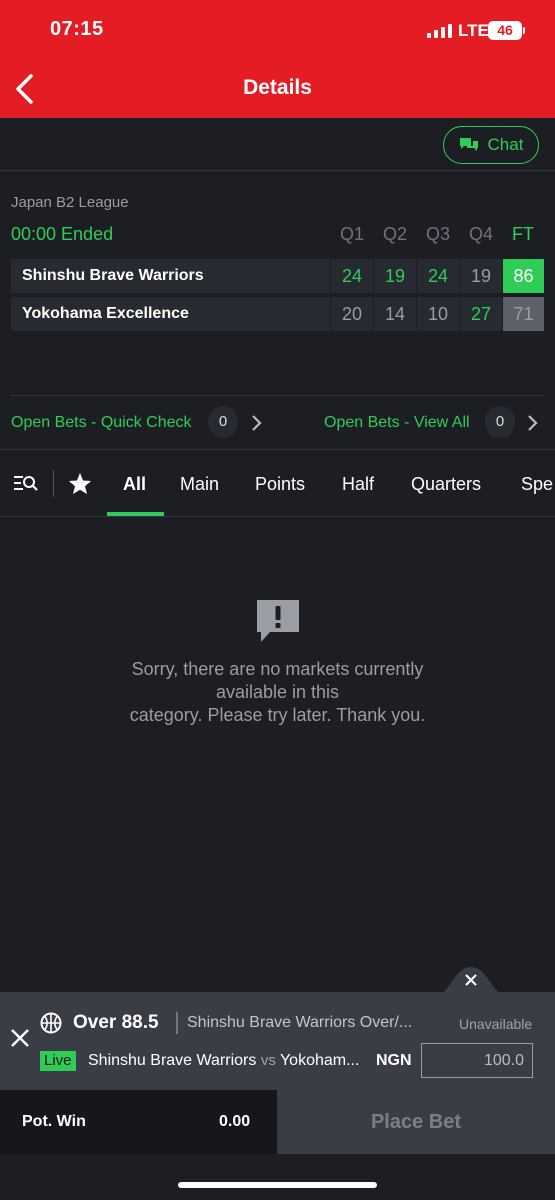 The width and height of the screenshot is (555, 1200). I want to click on potential-win-label: Pot. Win, so click(54, 1121).